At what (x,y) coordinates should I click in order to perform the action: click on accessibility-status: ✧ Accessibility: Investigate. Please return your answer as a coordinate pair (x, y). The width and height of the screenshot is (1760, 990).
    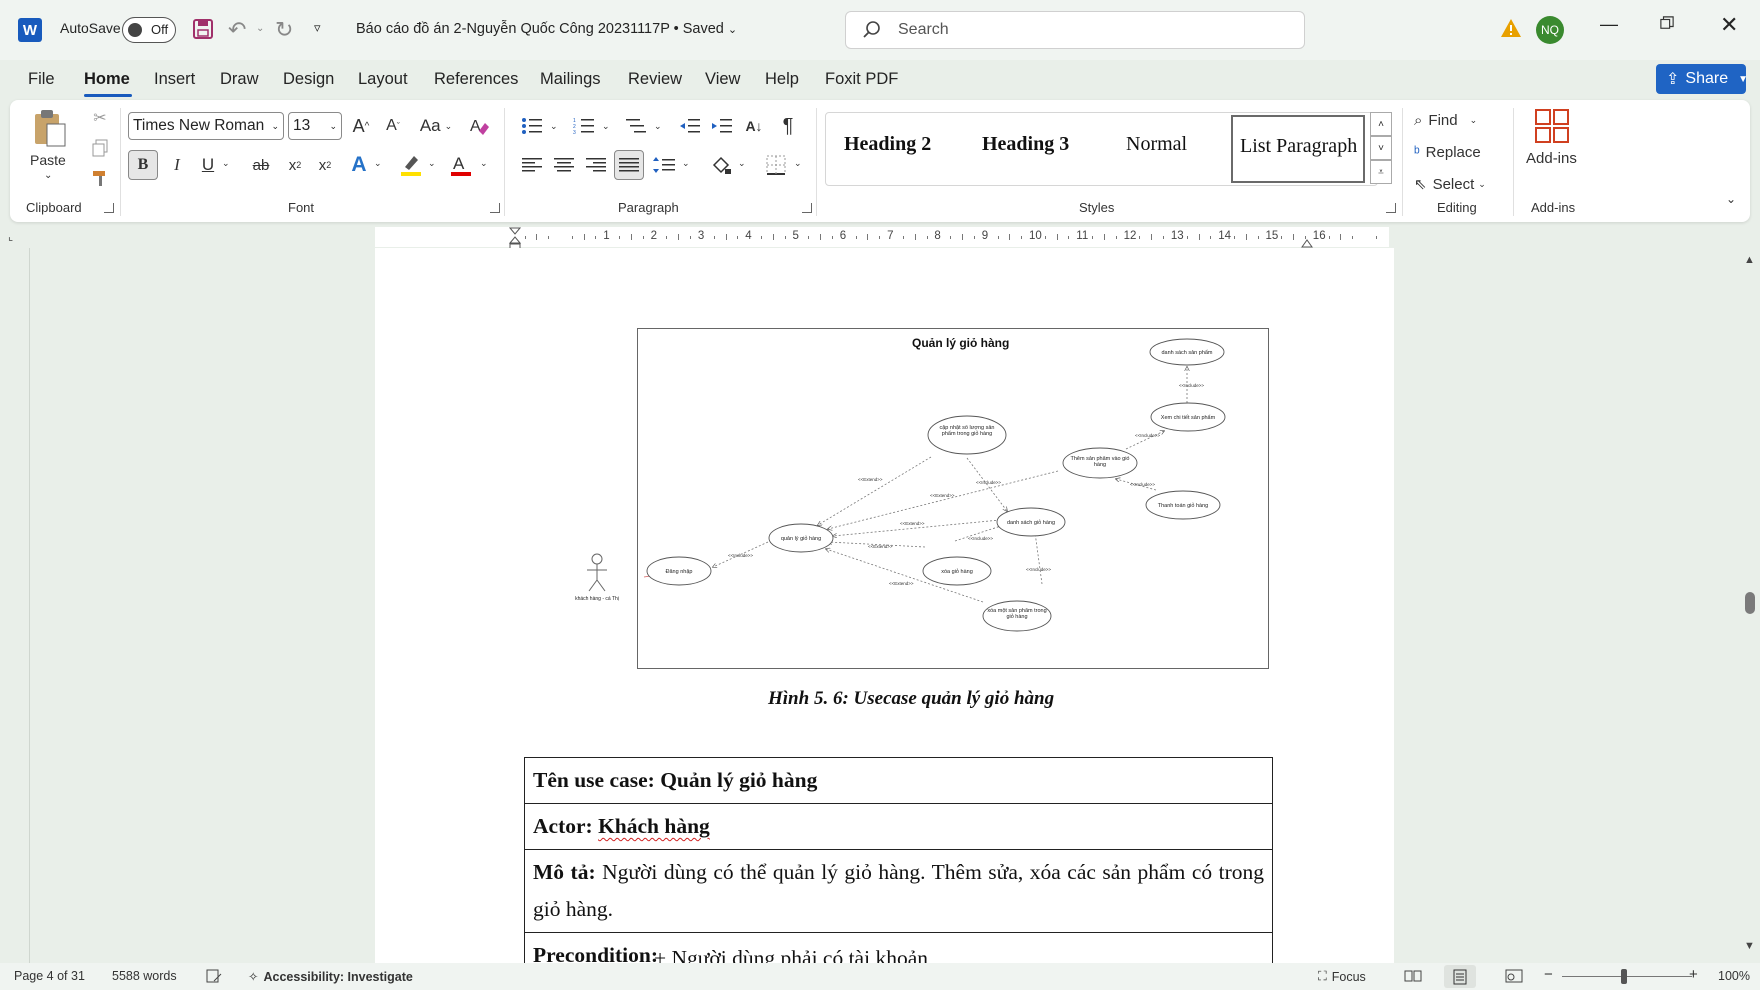
    Looking at the image, I should click on (330, 977).